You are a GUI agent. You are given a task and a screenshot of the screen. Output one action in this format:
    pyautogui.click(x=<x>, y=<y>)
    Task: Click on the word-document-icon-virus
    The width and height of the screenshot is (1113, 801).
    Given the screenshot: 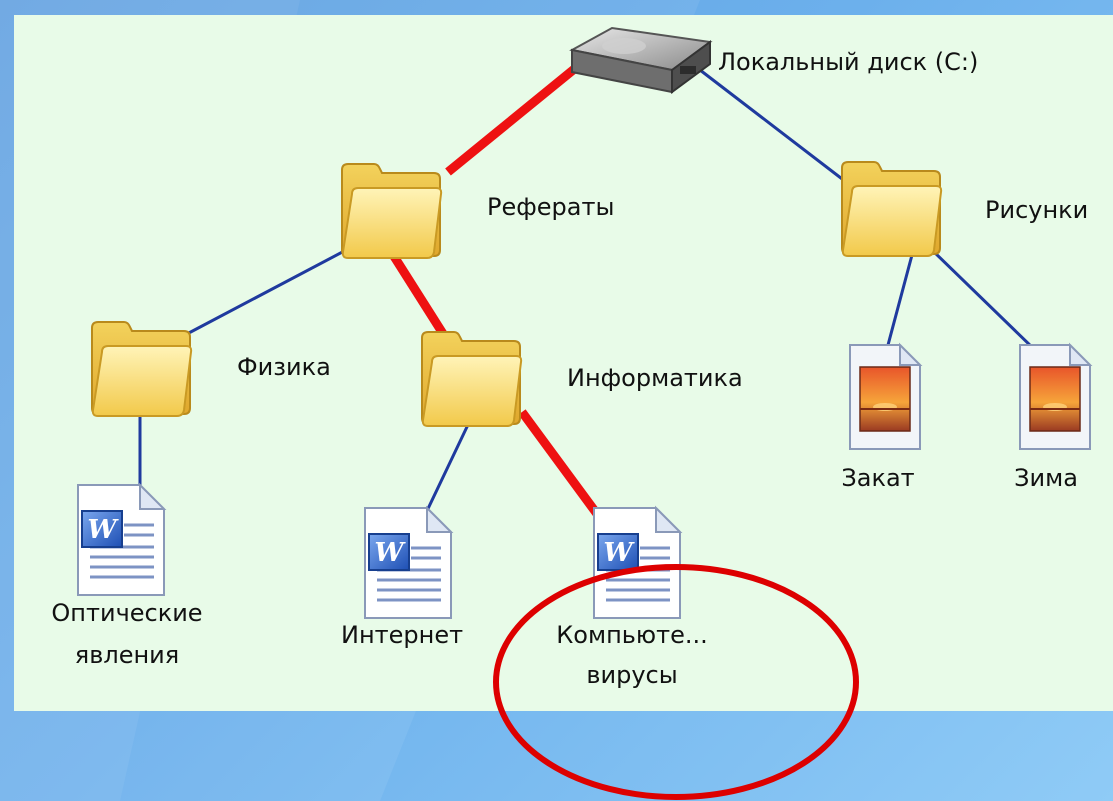 What is the action you would take?
    pyautogui.click(x=637, y=563)
    